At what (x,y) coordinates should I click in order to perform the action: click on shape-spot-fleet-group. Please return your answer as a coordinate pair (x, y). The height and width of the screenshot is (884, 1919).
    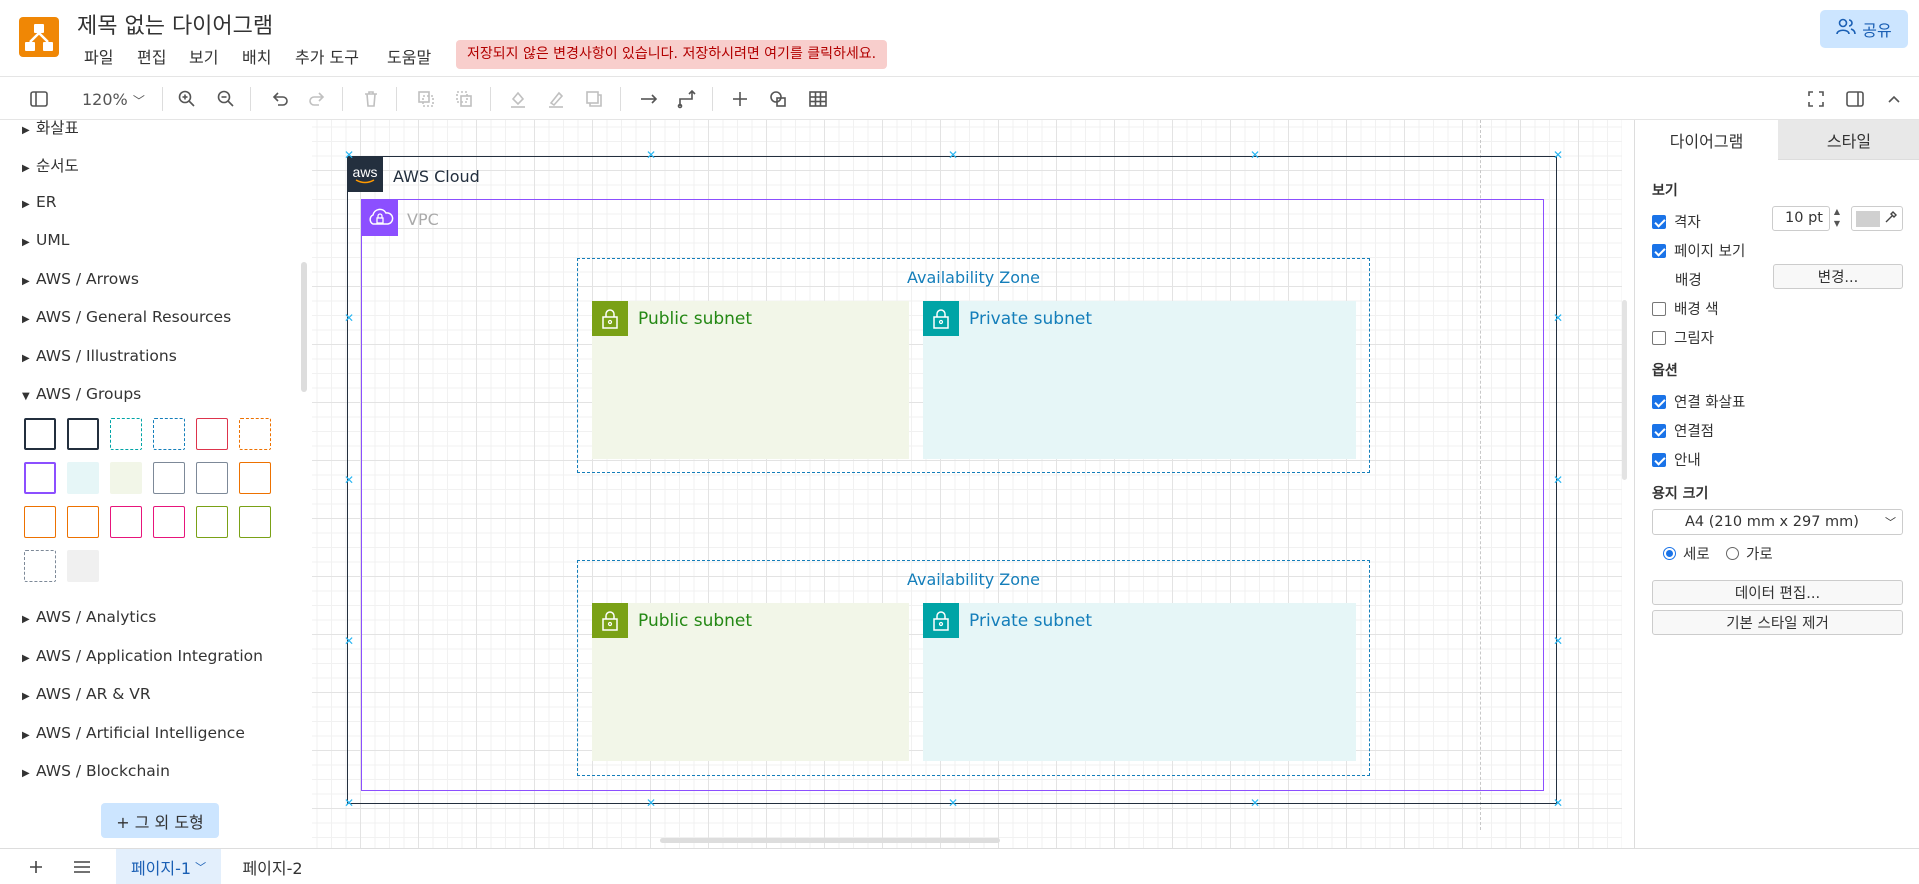
    Looking at the image, I should click on (40, 522).